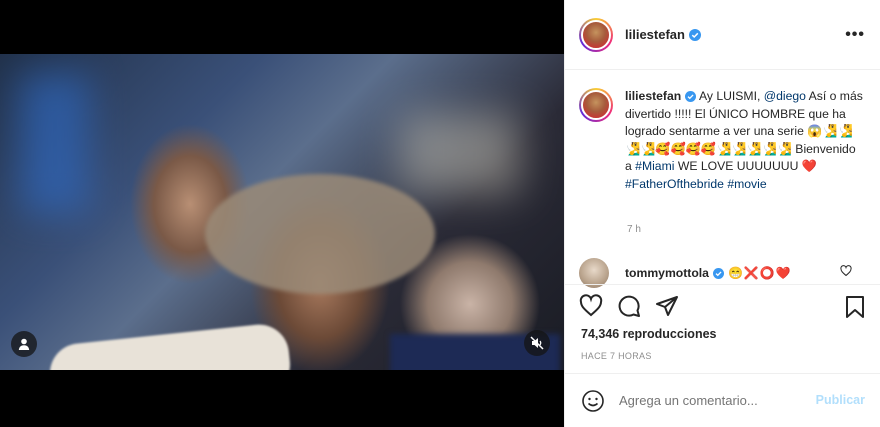 Image resolution: width=880 pixels, height=427 pixels. I want to click on caption-username: liliestefan, so click(653, 96).